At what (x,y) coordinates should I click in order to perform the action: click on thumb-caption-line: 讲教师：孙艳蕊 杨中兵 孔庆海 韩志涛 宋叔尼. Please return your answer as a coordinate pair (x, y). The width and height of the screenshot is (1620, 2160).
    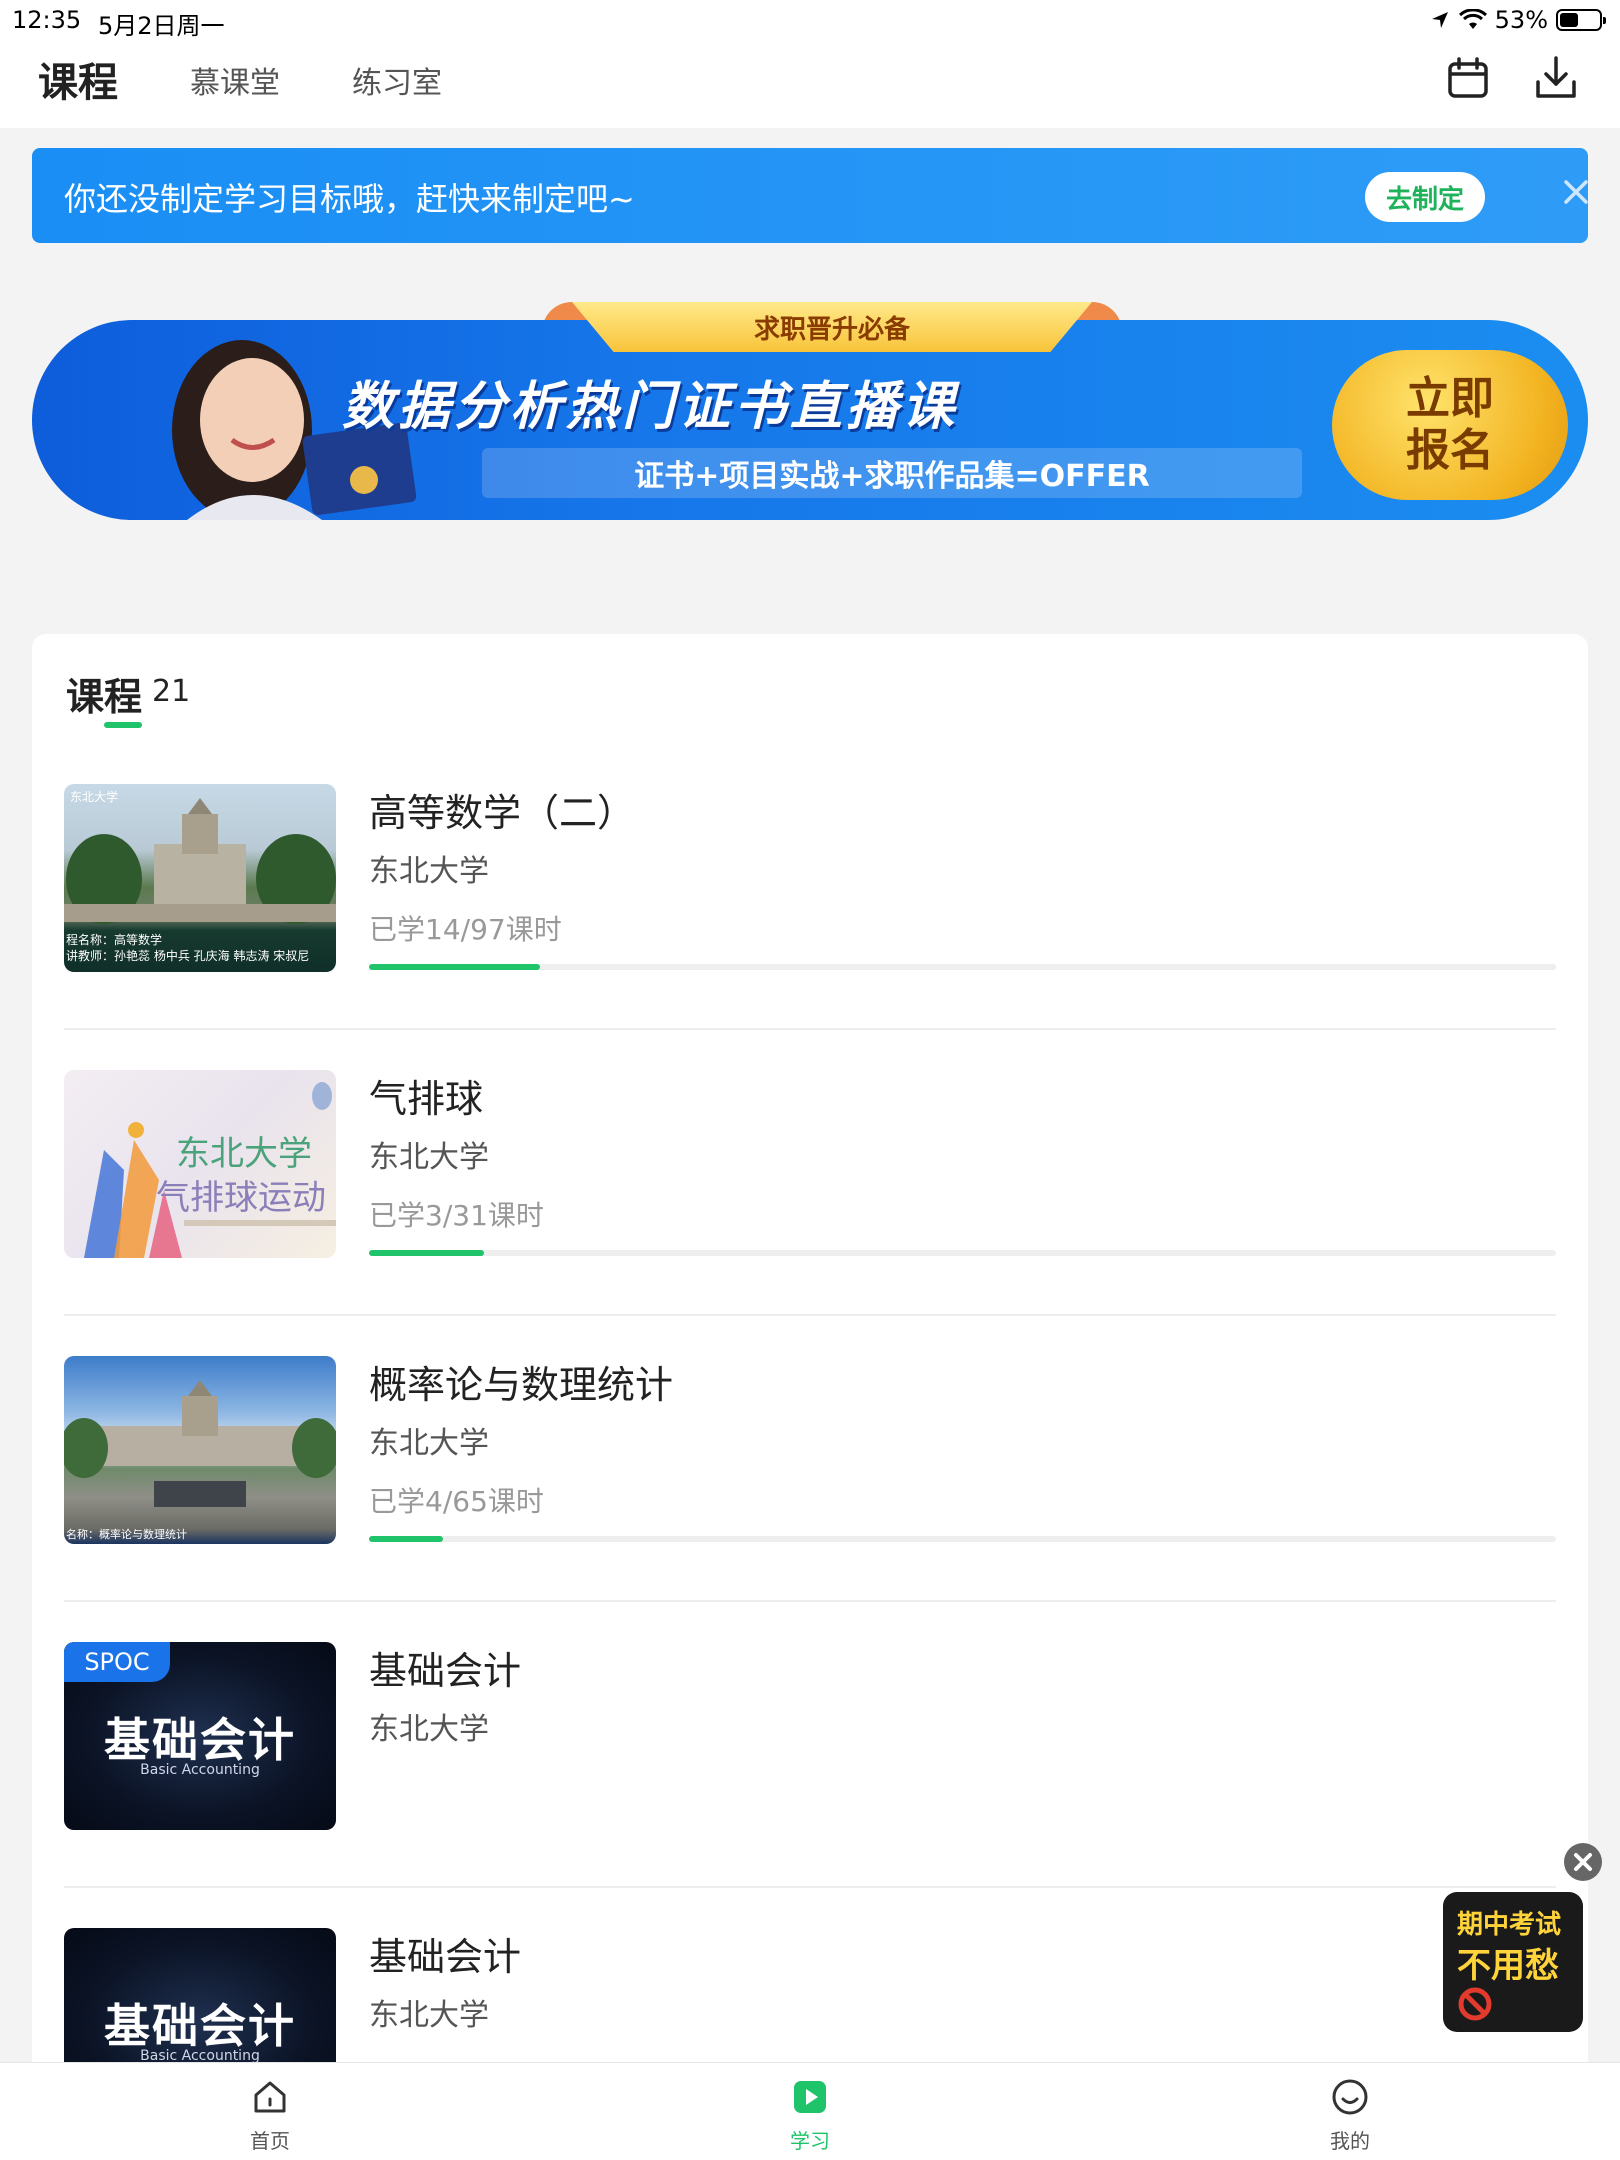
    Looking at the image, I should click on (188, 956).